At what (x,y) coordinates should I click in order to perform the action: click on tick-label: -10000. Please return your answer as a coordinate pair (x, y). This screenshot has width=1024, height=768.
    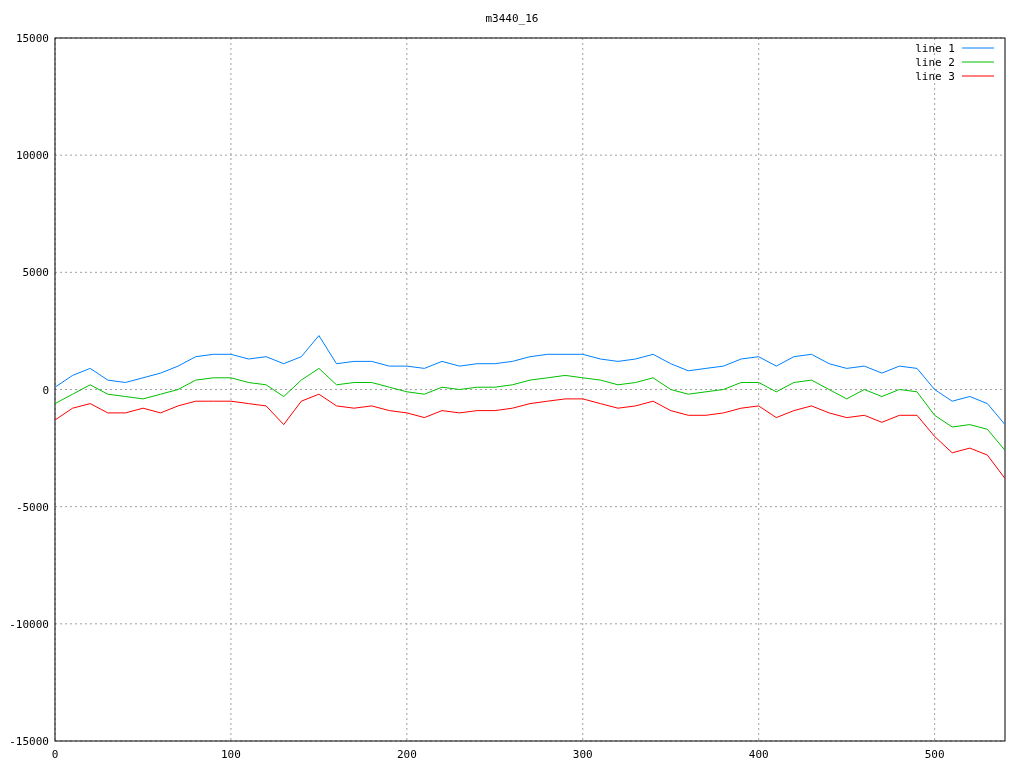
    Looking at the image, I should click on (29, 624).